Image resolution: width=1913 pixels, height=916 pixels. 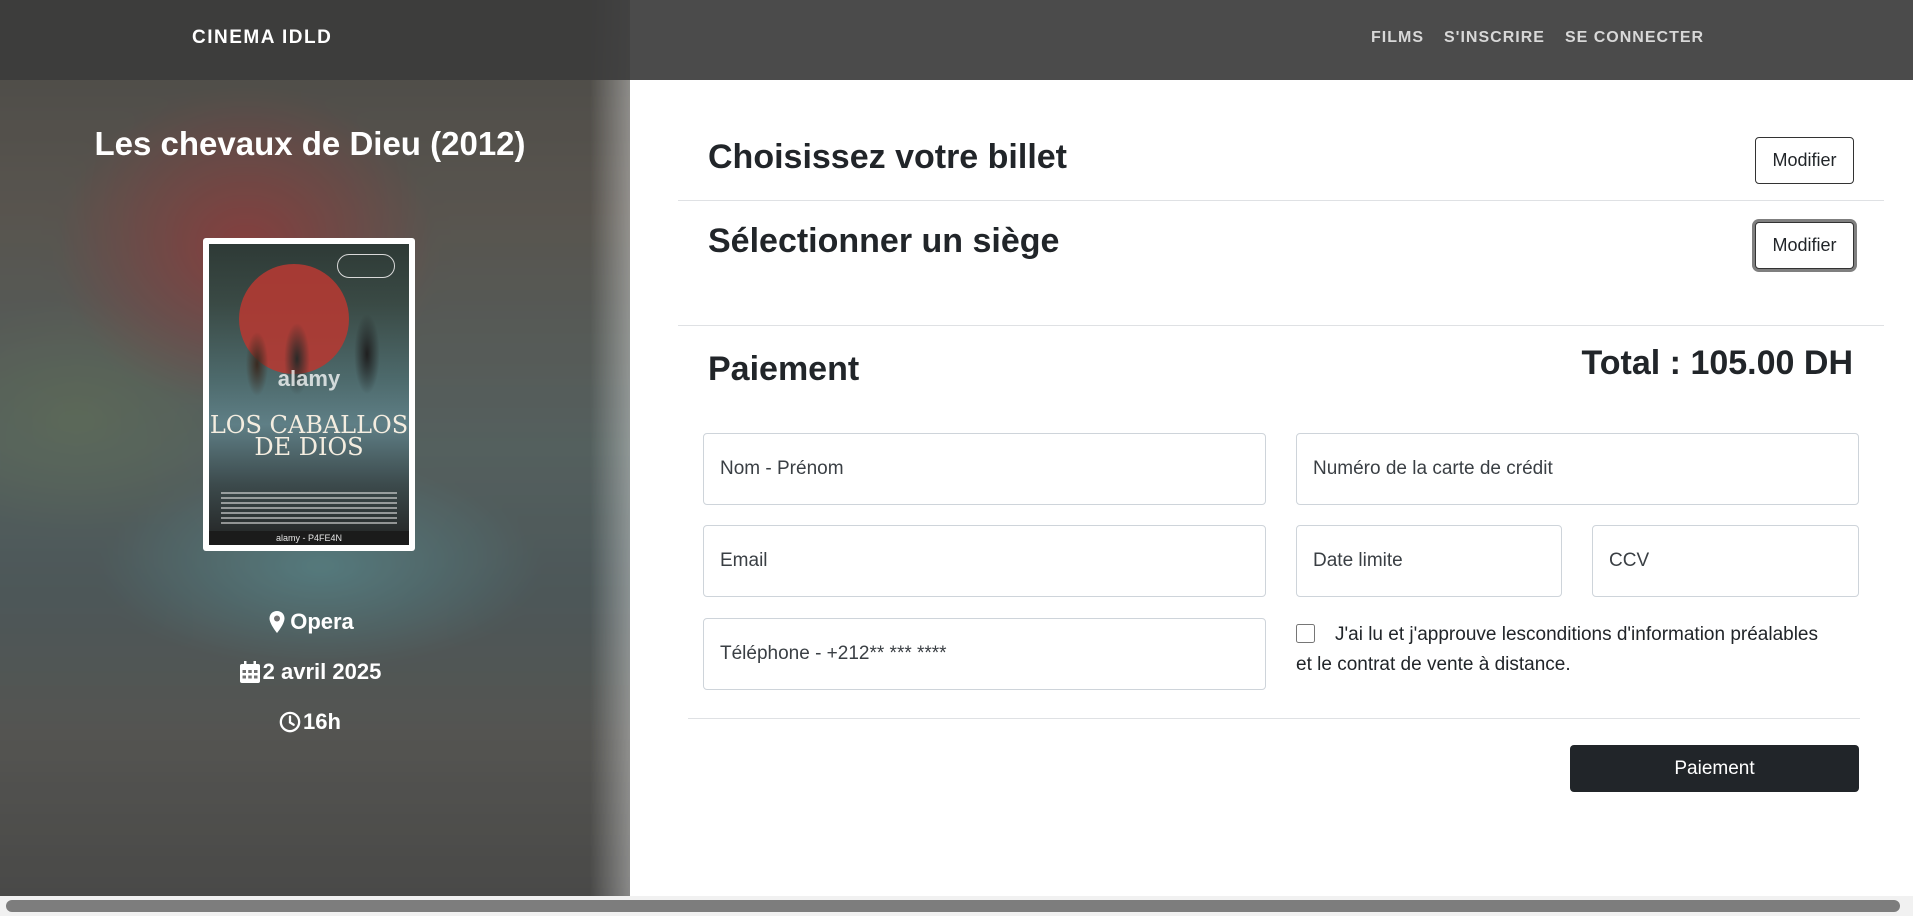 What do you see at coordinates (1429, 561) in the screenshot?
I see `expiry-date-input` at bounding box center [1429, 561].